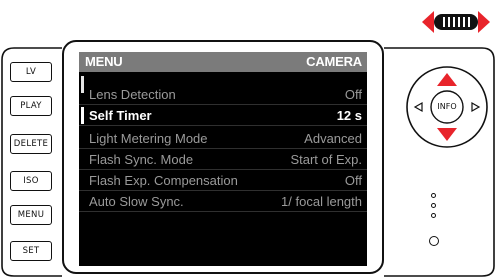  I want to click on menu-section-title: CAMERA, so click(334, 61).